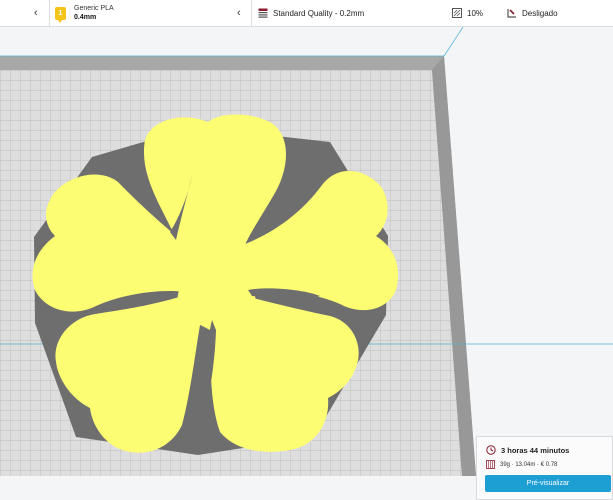 Image resolution: width=613 pixels, height=500 pixels. I want to click on material-info: Generic PLA 0.4mm, so click(94, 13).